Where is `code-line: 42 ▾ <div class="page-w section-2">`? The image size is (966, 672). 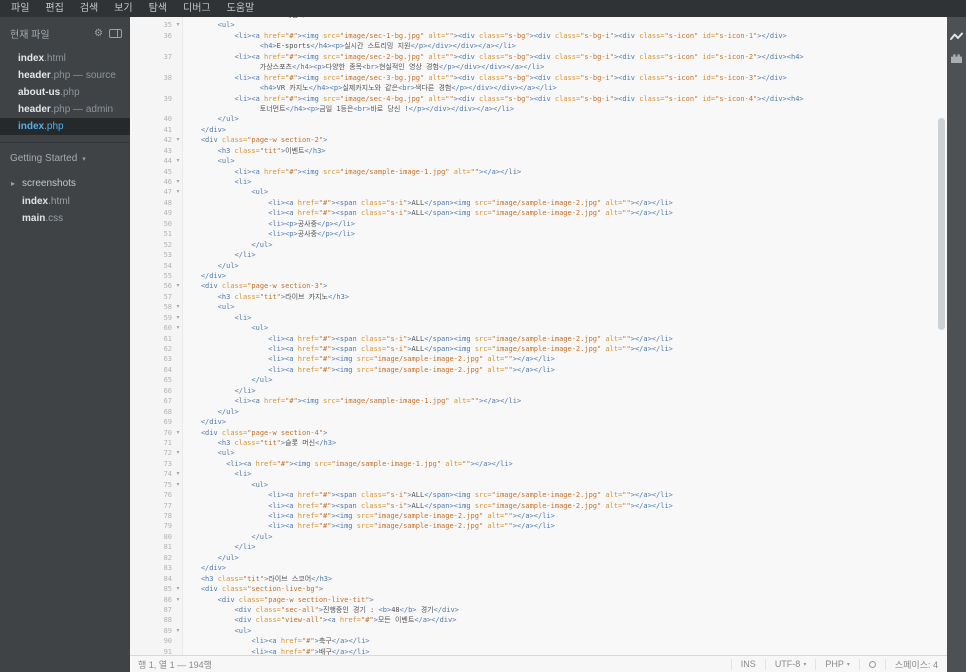 code-line: 42 ▾ <div class="page-w section-2"> is located at coordinates (533, 140).